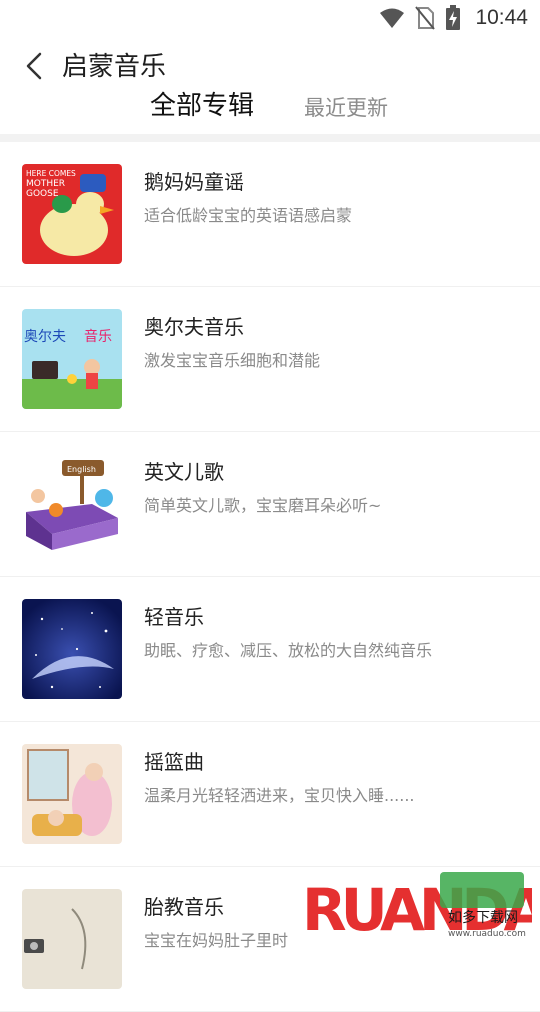 This screenshot has width=540, height=1012. Describe the element at coordinates (194, 327) in the screenshot. I see `album-title: 奥尔夫音乐` at that location.